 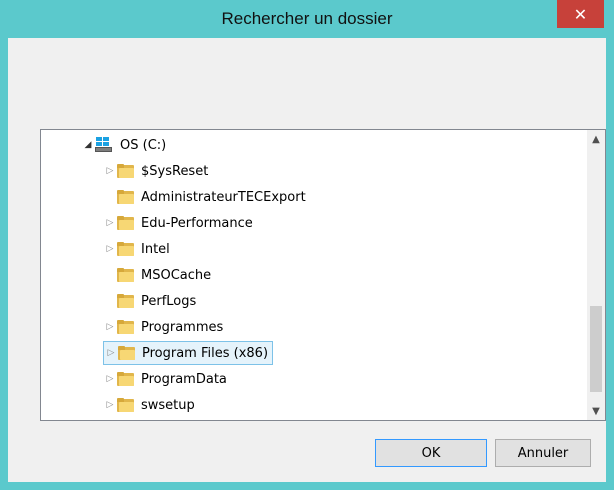 What do you see at coordinates (197, 223) in the screenshot?
I see `tree-item-label: Edu-Performance` at bounding box center [197, 223].